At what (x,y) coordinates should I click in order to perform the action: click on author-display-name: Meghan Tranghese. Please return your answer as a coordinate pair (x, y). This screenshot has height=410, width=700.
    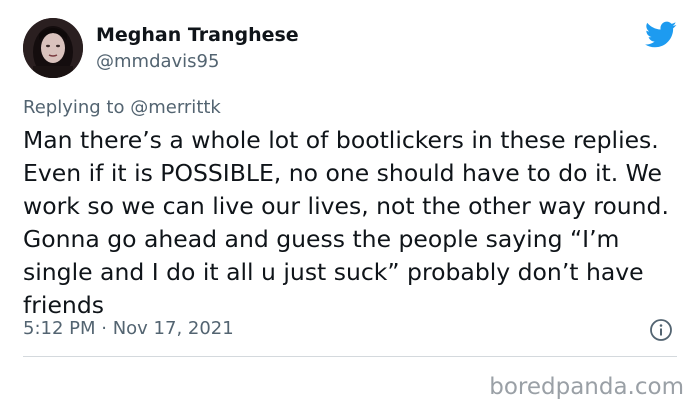
    Looking at the image, I should click on (197, 35).